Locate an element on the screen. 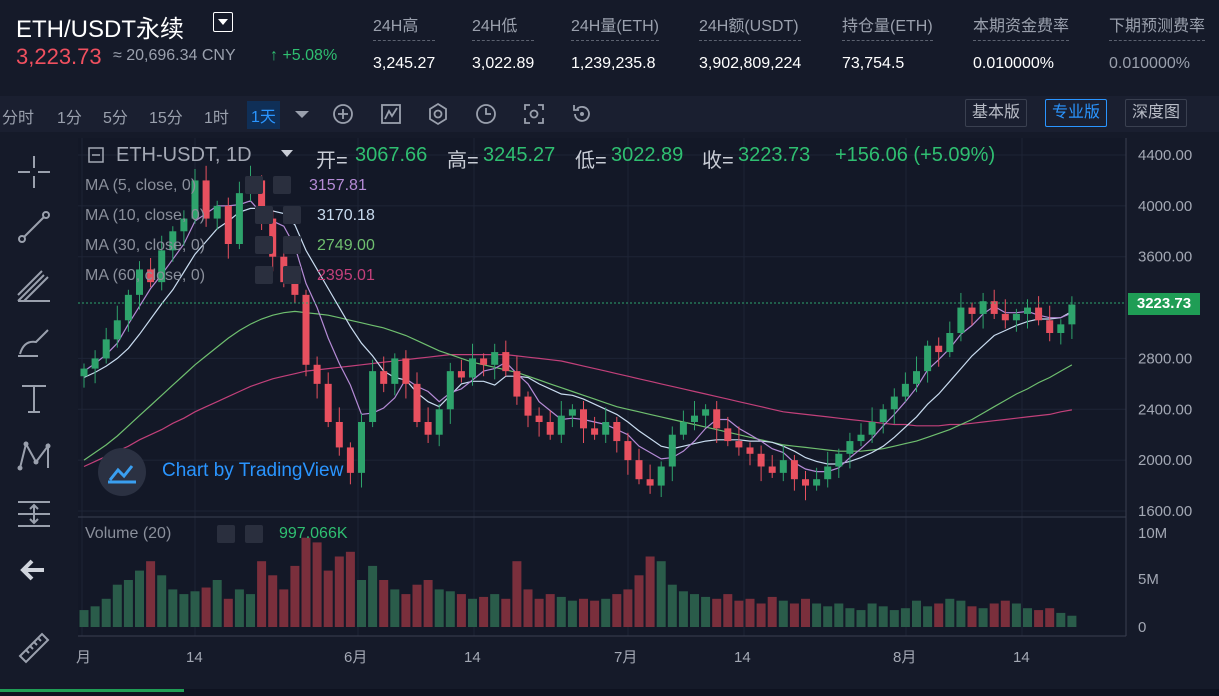 The image size is (1219, 696). ohlc-low: 3022.89 is located at coordinates (647, 155).